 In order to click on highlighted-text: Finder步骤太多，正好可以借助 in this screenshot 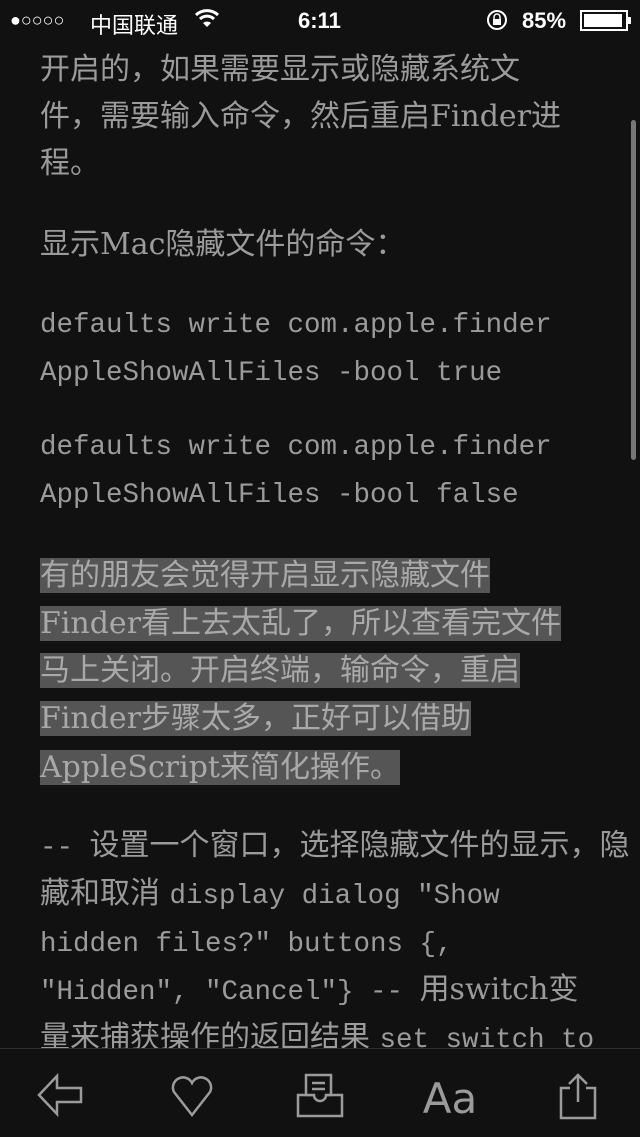, I will do `click(256, 718)`.